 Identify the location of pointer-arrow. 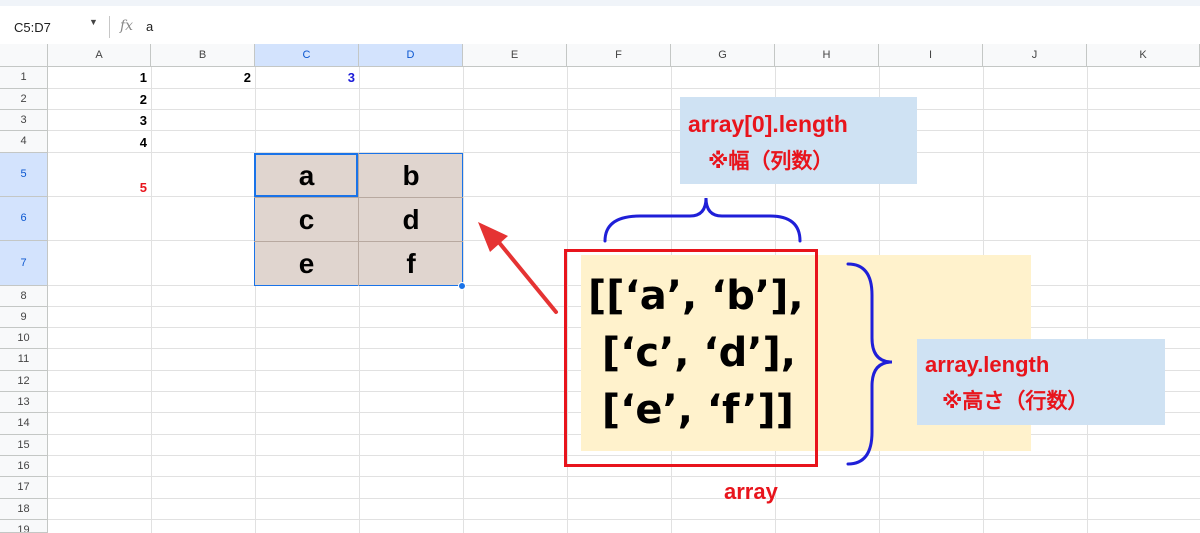
(526, 276).